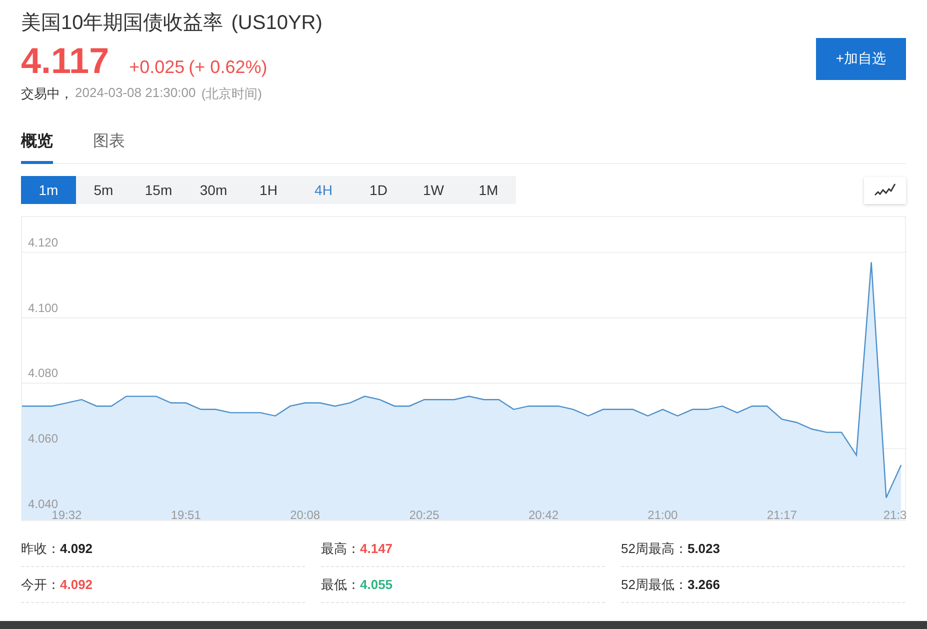 Image resolution: width=927 pixels, height=629 pixels. I want to click on stat-label: 昨收：, so click(40, 549).